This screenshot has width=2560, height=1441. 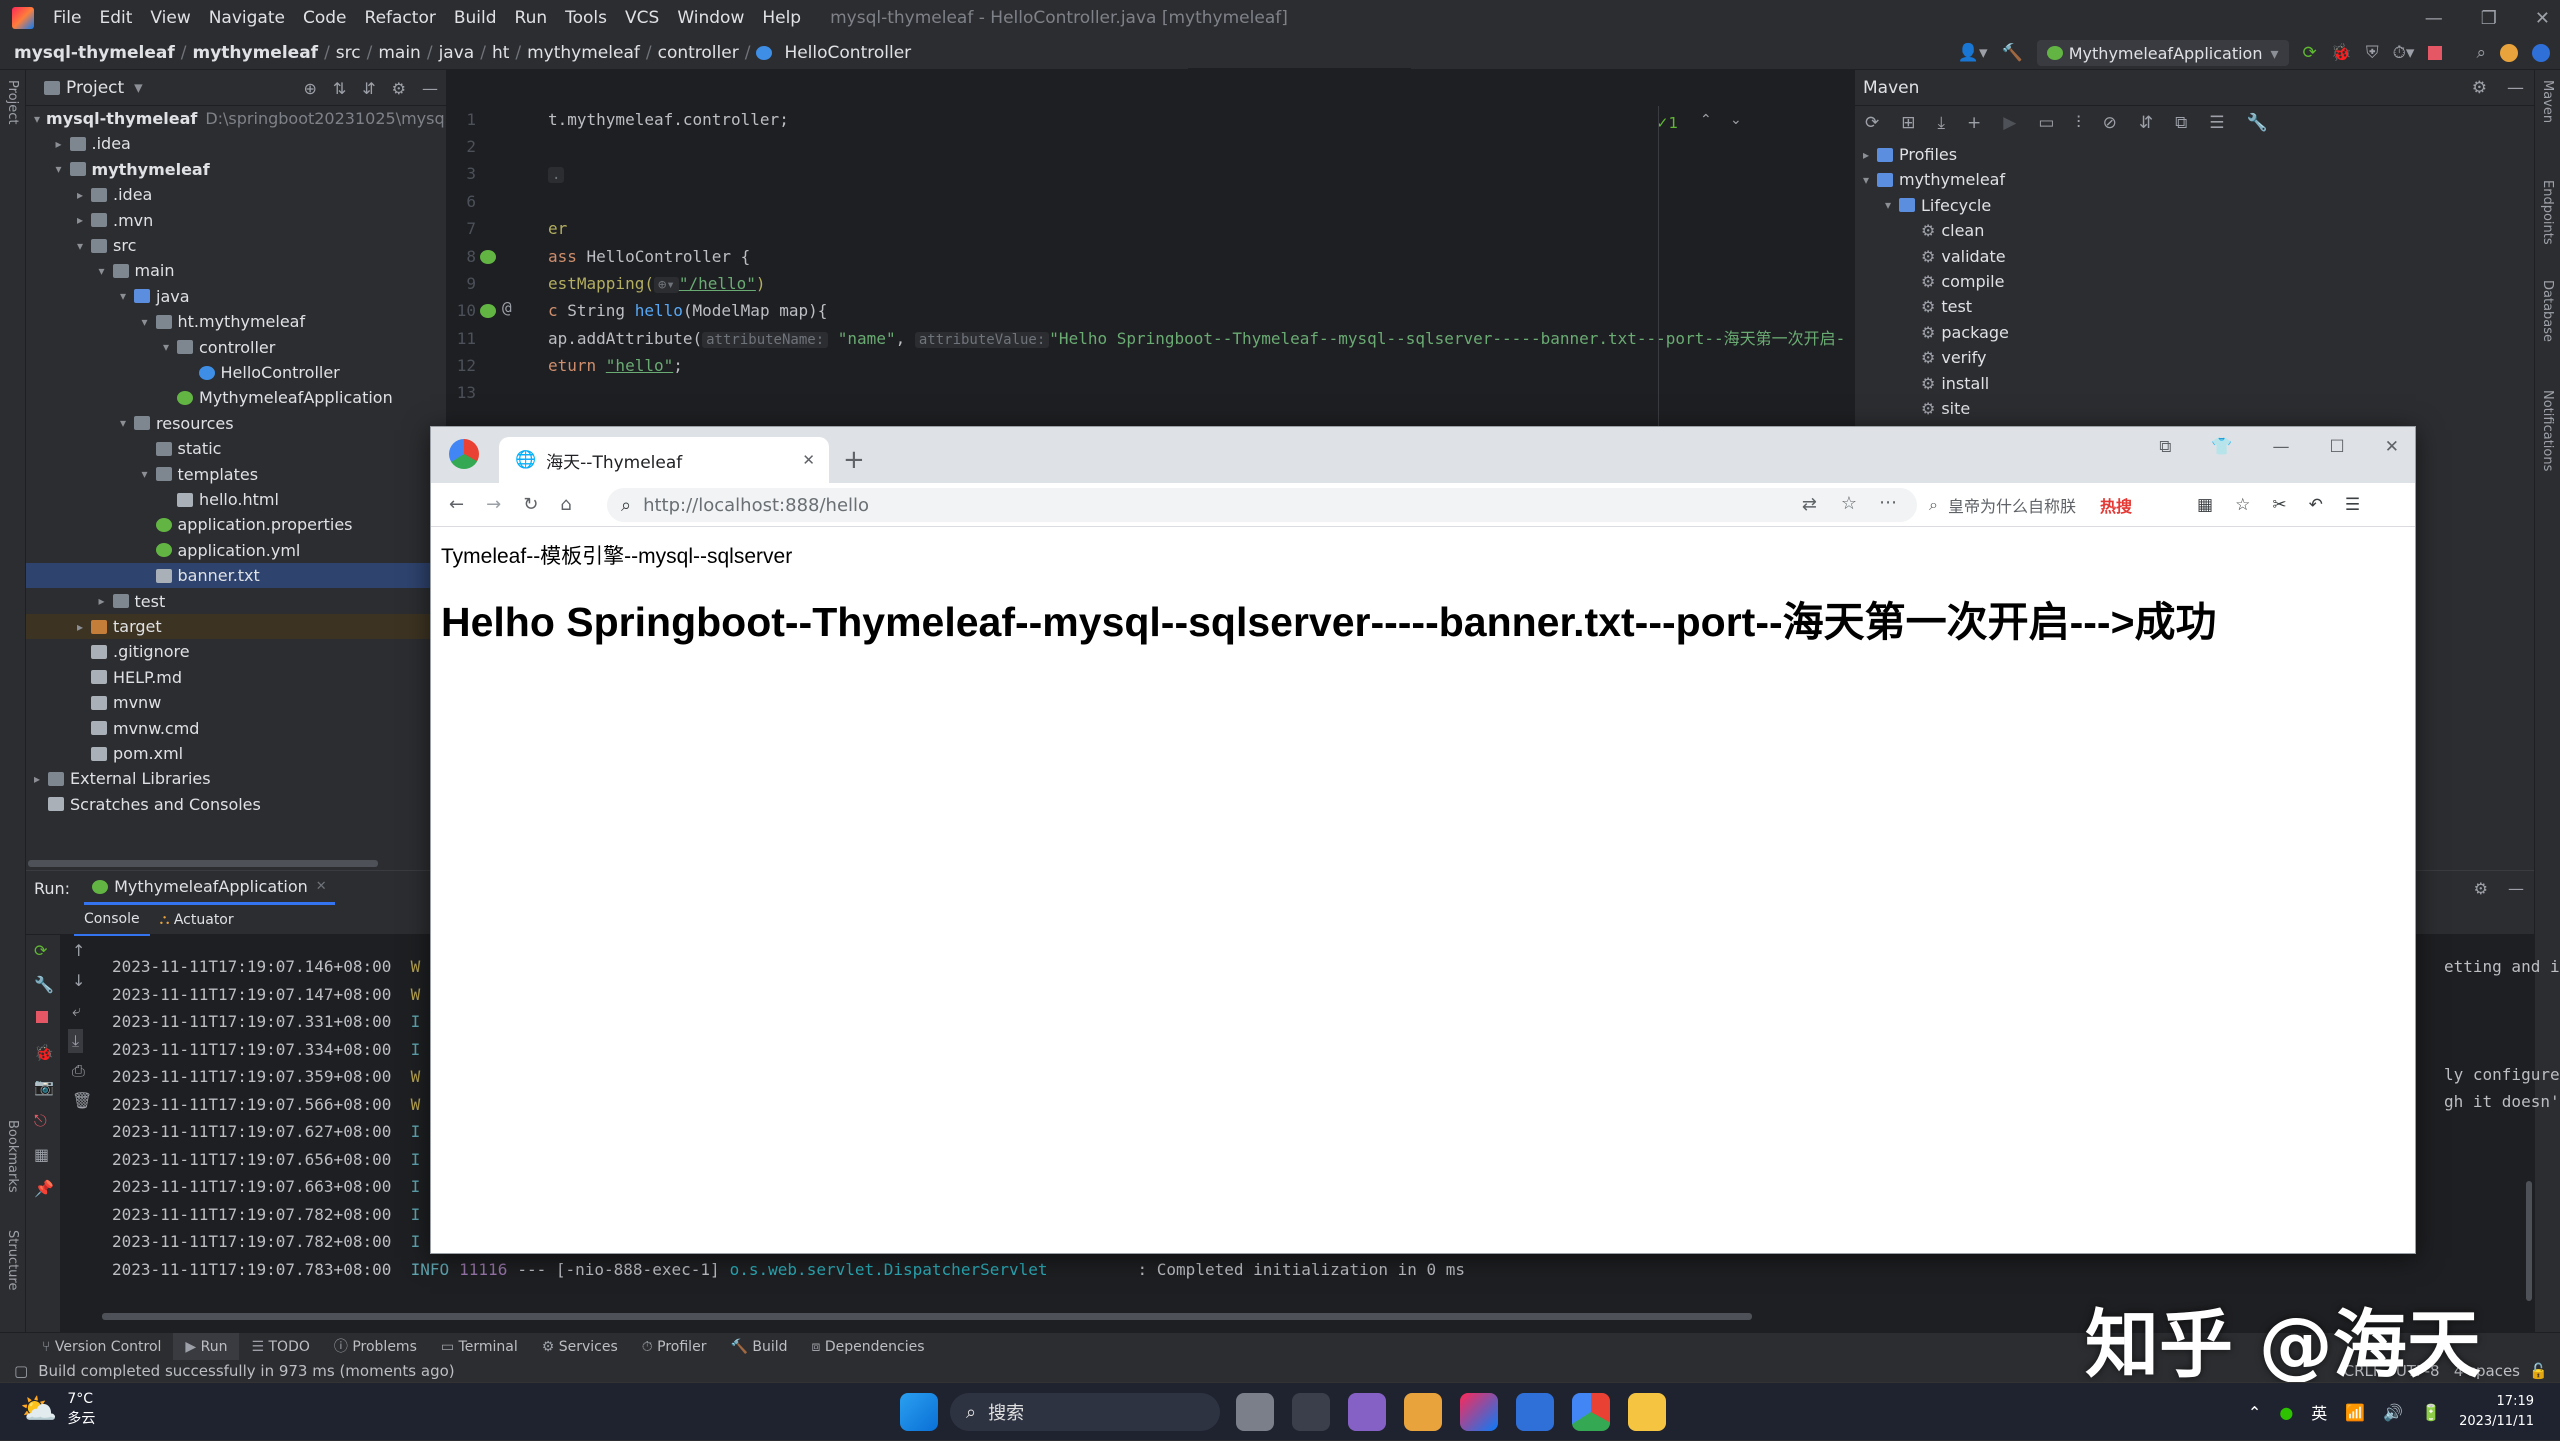 I want to click on execute-goal-icon: ▭, so click(x=2046, y=123).